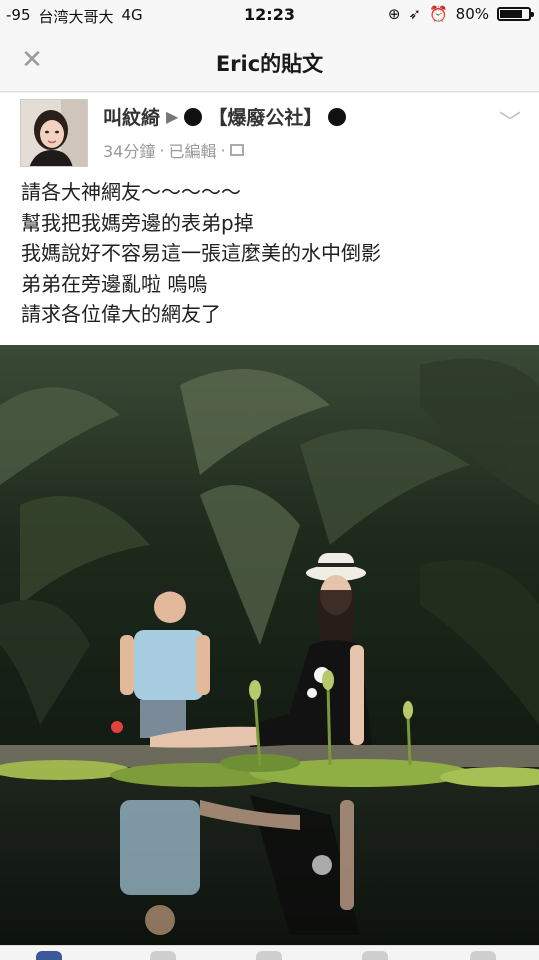 The width and height of the screenshot is (539, 960). I want to click on battery-icon, so click(515, 14).